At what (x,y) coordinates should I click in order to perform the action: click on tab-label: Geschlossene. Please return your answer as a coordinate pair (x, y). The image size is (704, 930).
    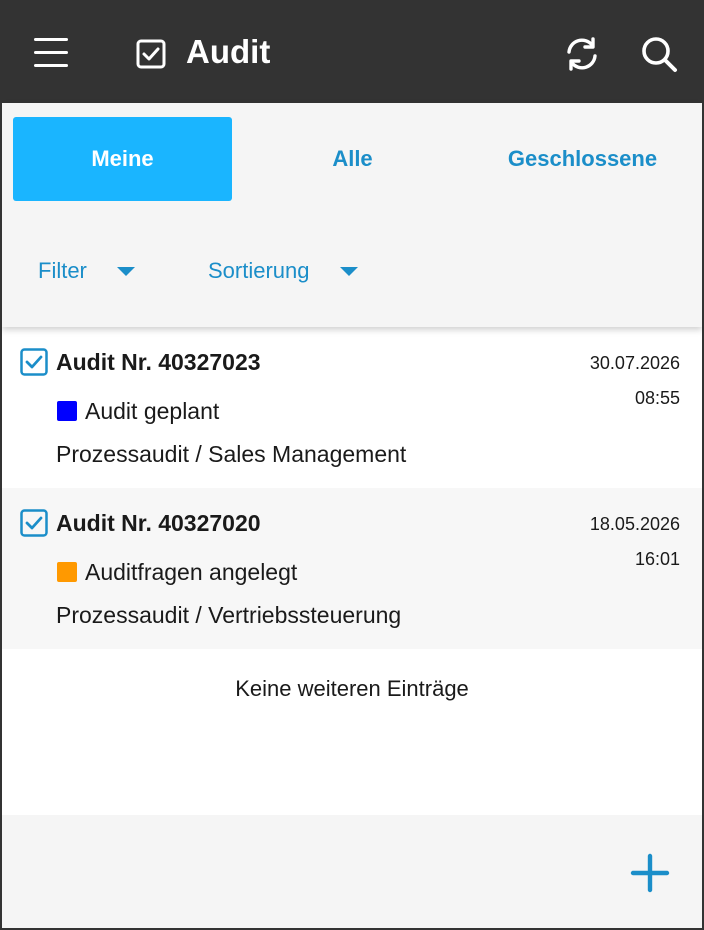
    Looking at the image, I should click on (582, 158).